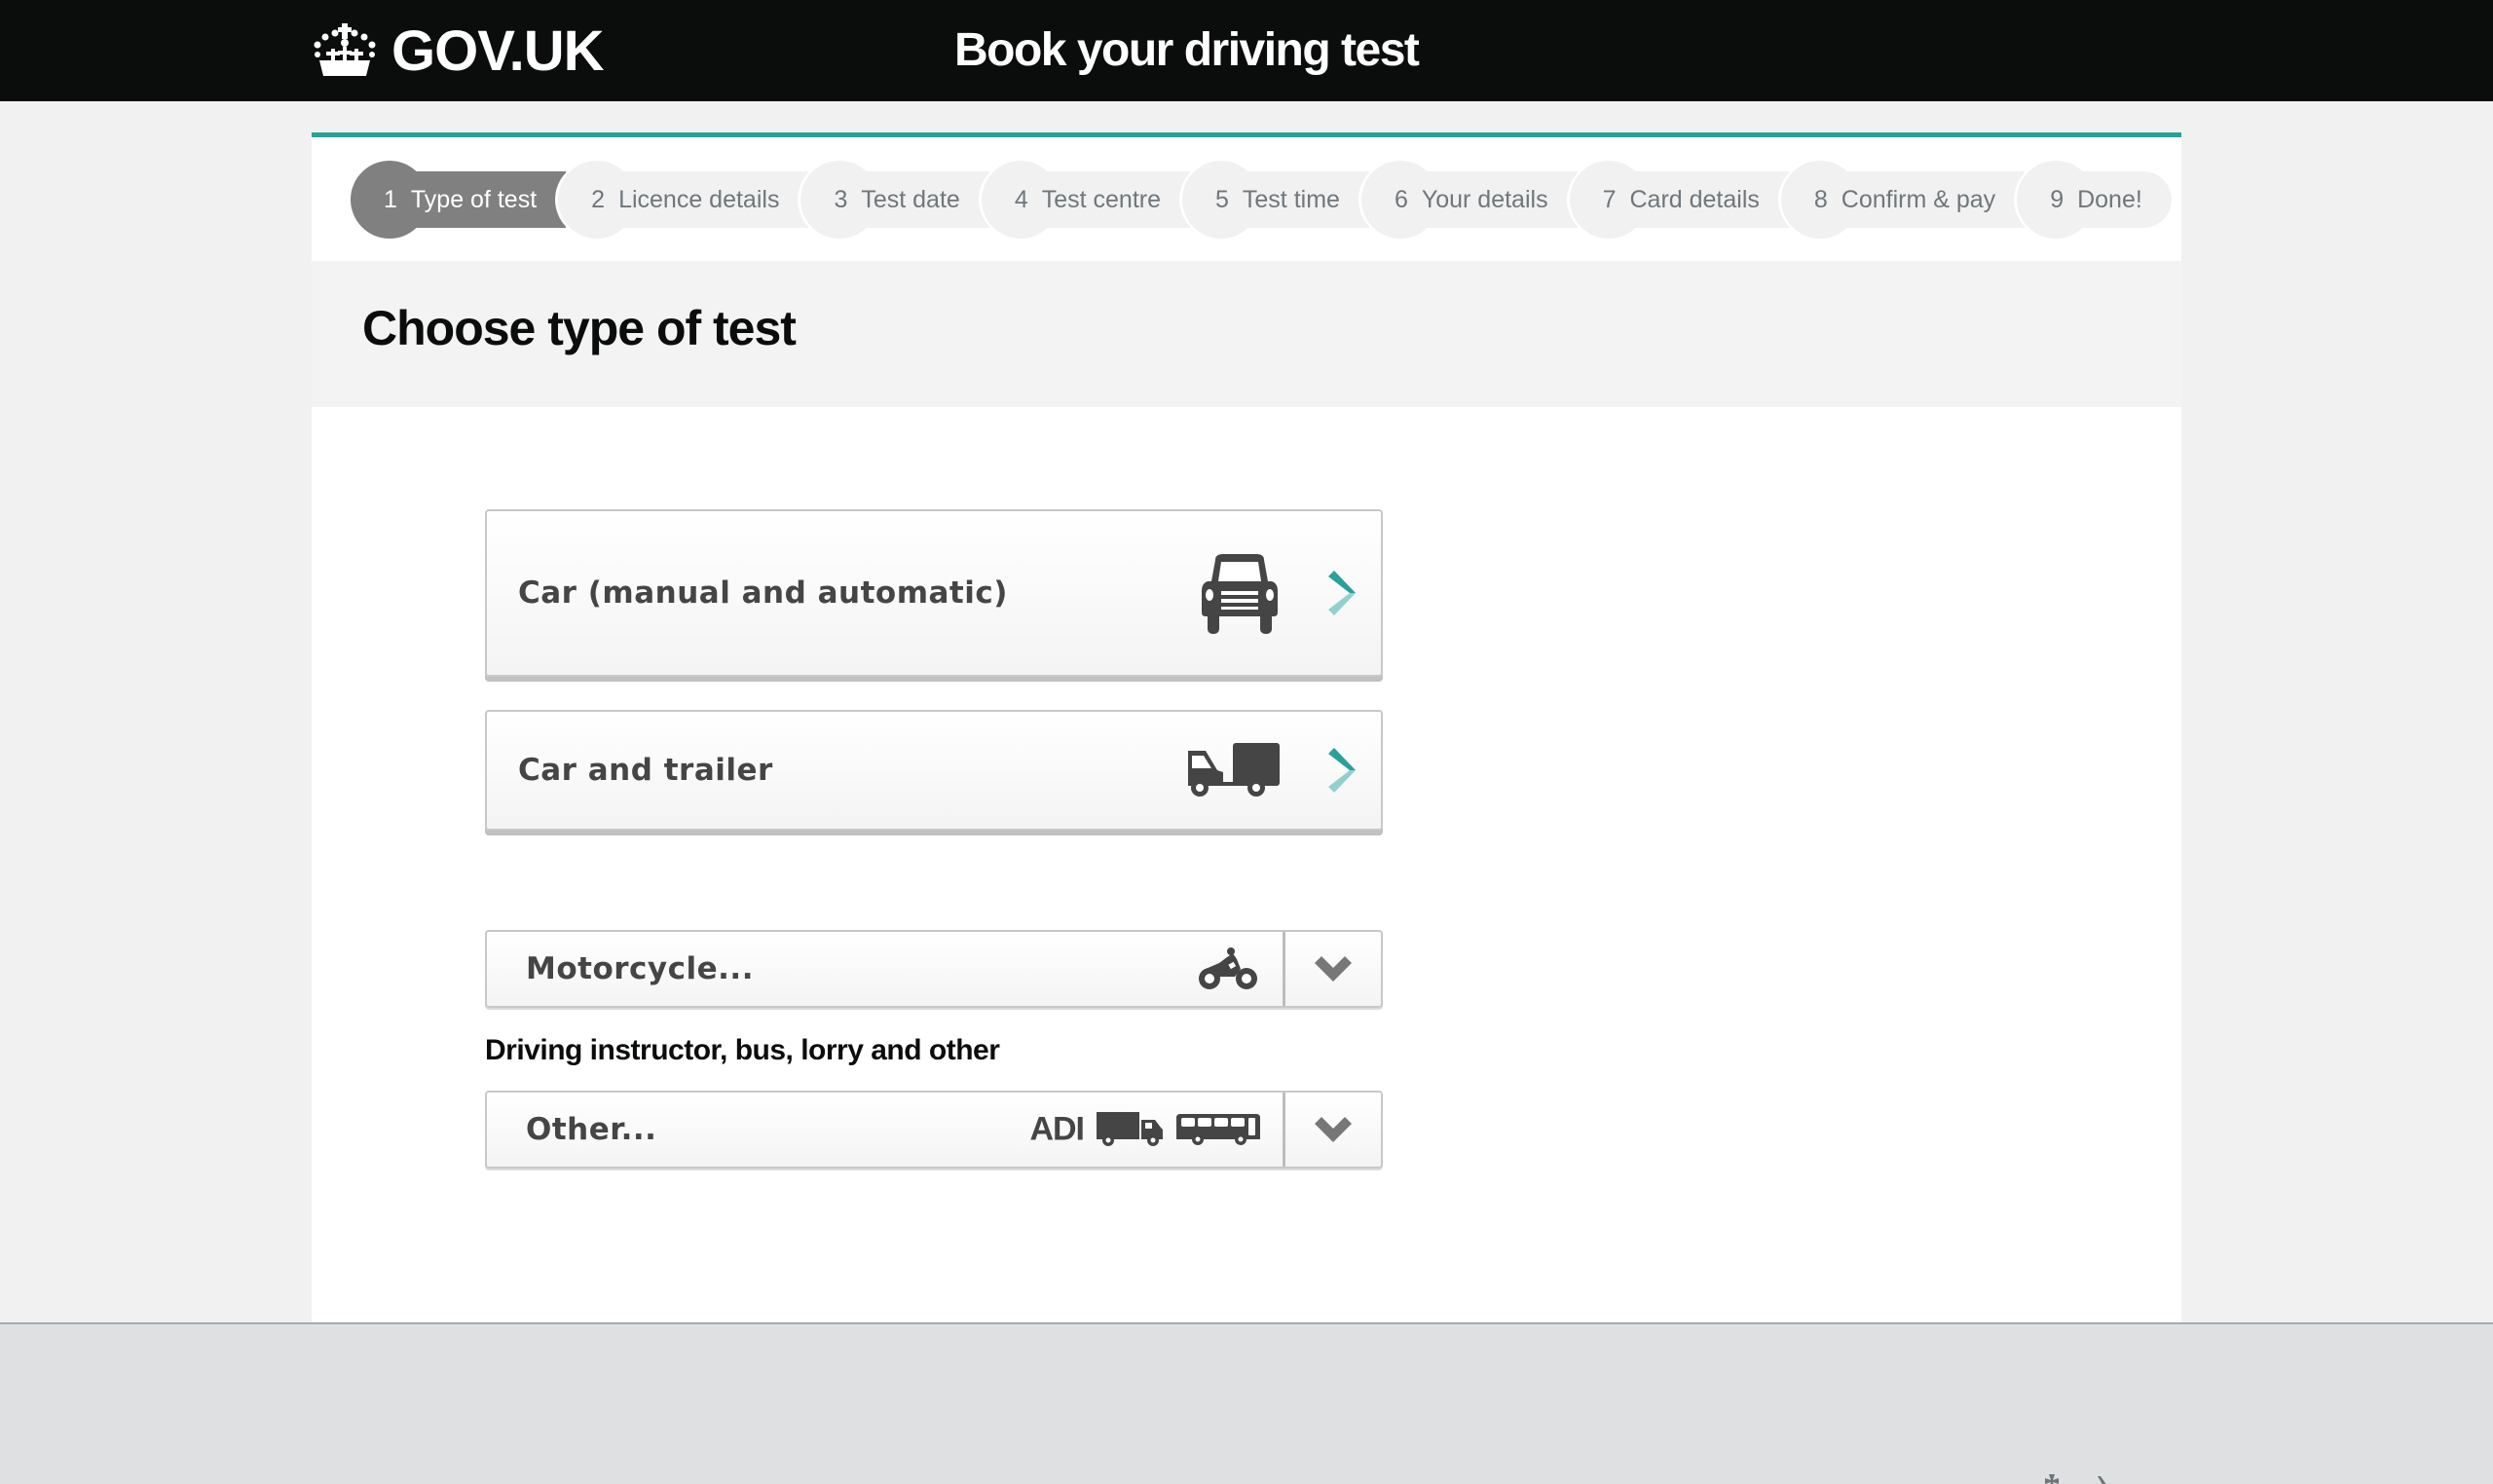  Describe the element at coordinates (646, 770) in the screenshot. I see `car-and-trailer-label: Car and trailer` at that location.